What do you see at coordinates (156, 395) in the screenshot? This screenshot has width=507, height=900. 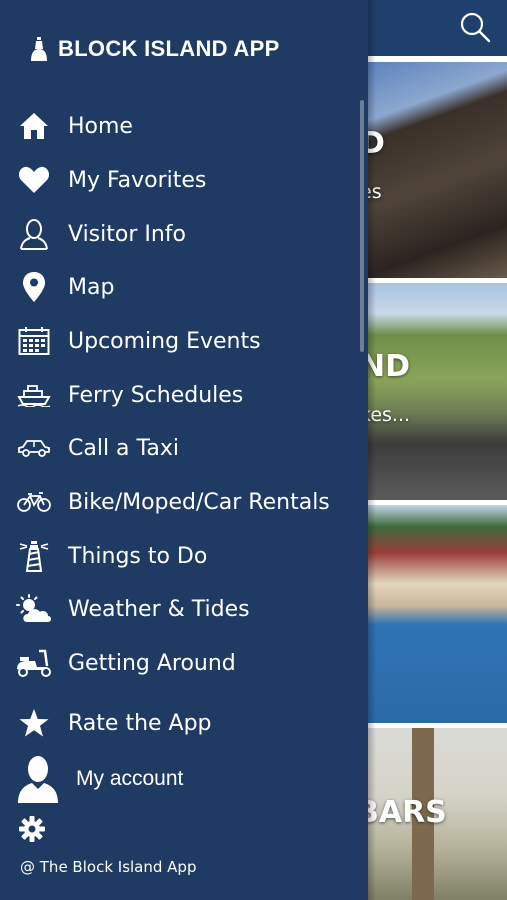 I see `menu-item-label: Ferry Schedules` at bounding box center [156, 395].